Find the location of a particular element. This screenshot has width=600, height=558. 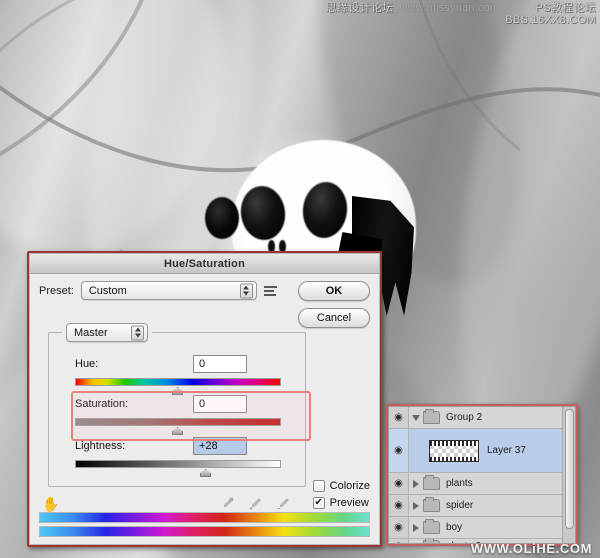

saturation-label: Saturation: is located at coordinates (102, 404).